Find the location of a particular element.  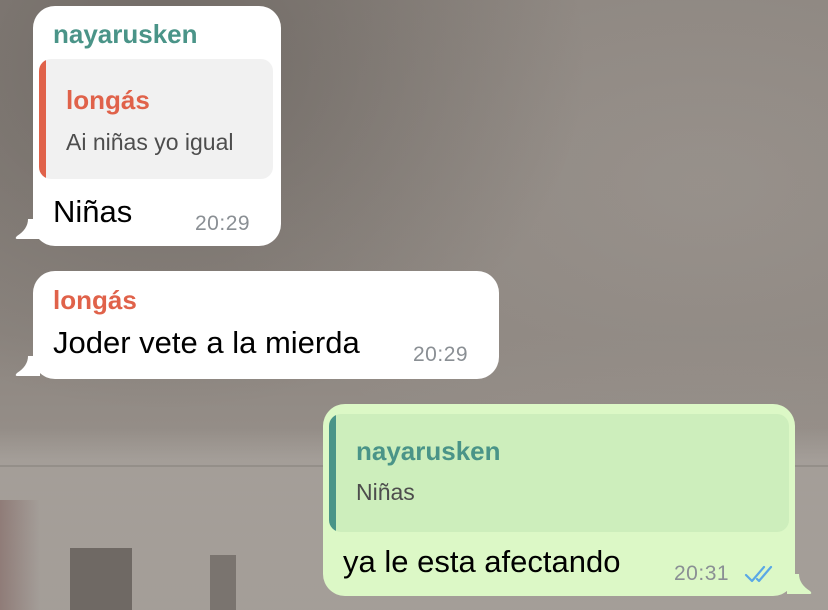

message-text: Niñas is located at coordinates (93, 211).